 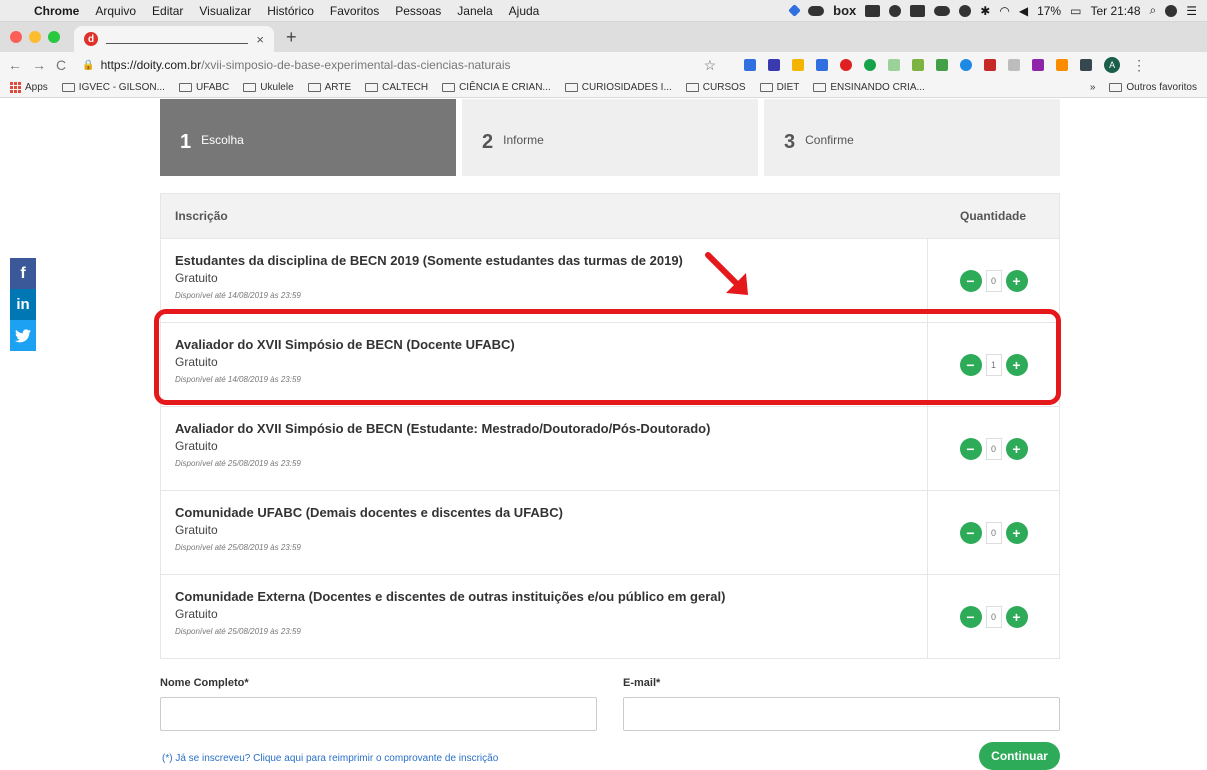 I want to click on opera-extension-icon, so click(x=846, y=65).